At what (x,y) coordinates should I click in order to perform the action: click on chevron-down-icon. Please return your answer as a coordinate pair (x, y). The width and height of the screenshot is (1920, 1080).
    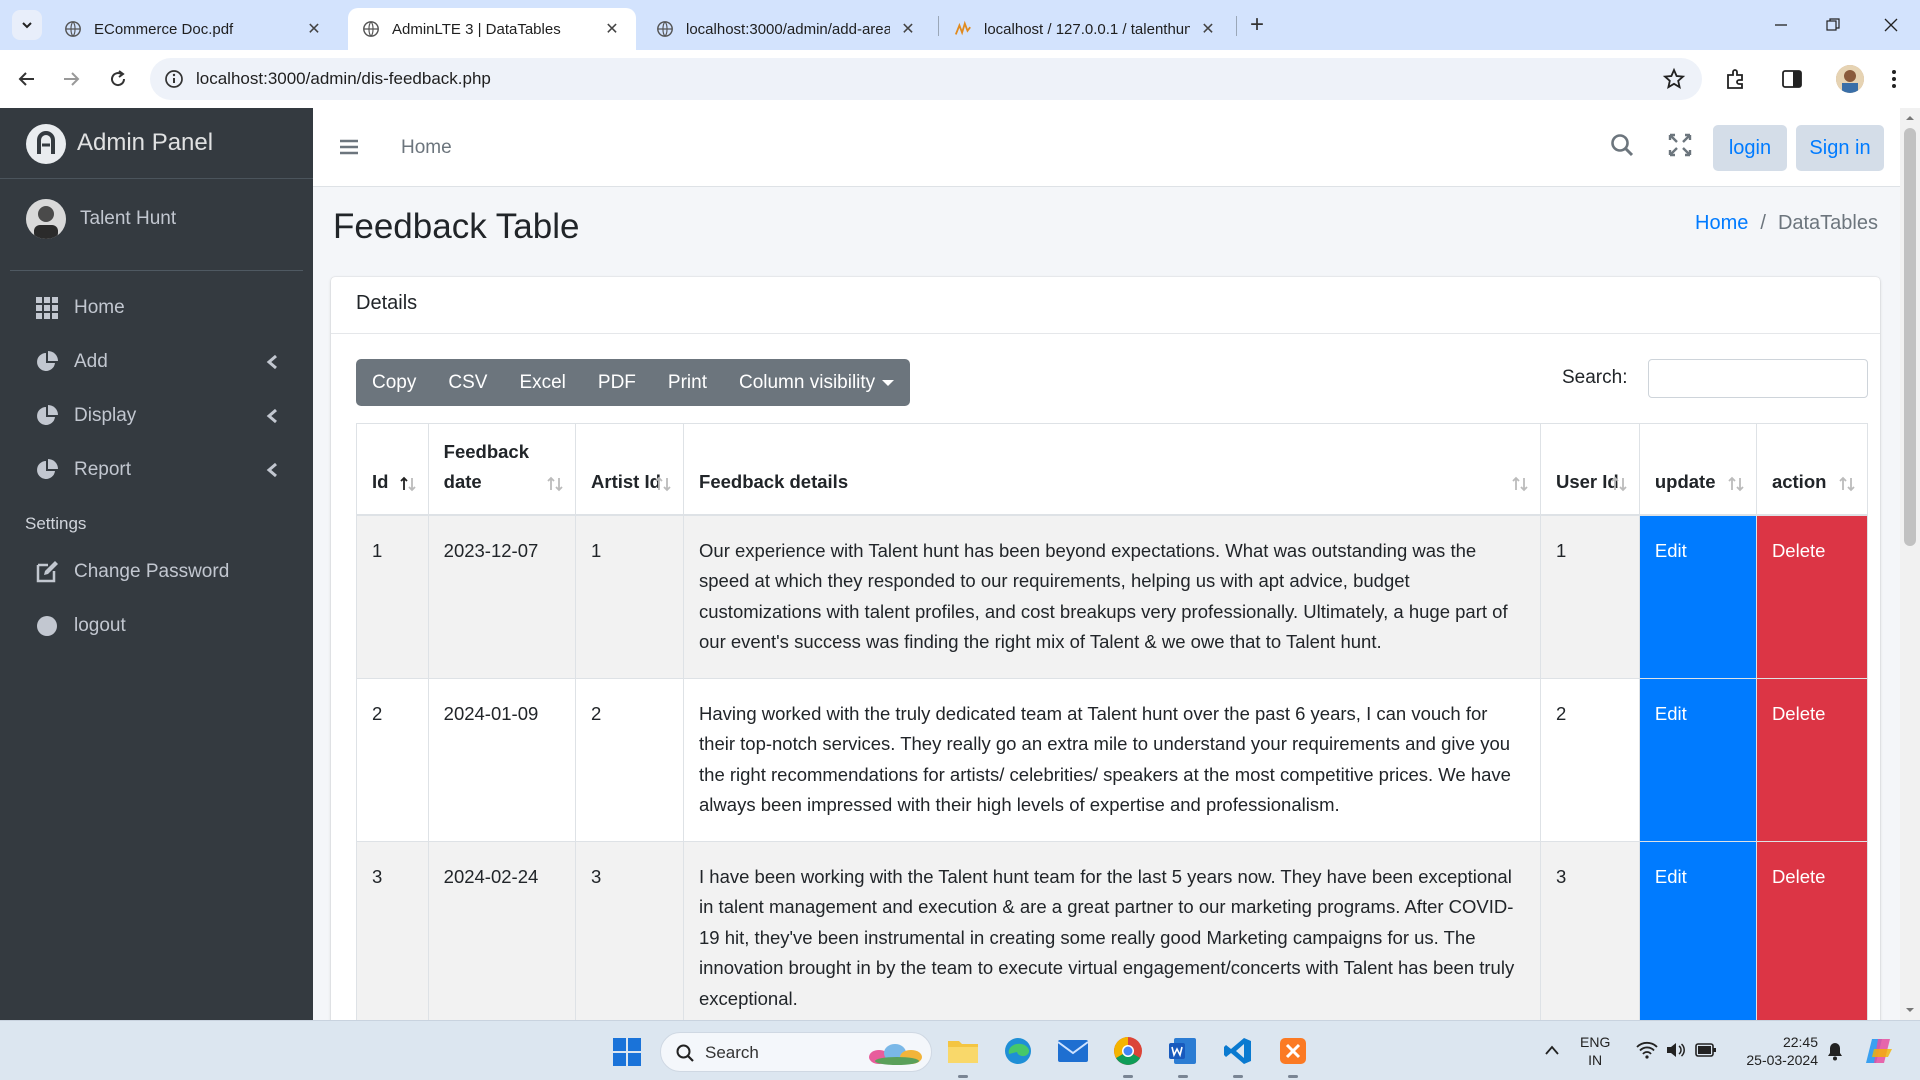
    Looking at the image, I should click on (27, 25).